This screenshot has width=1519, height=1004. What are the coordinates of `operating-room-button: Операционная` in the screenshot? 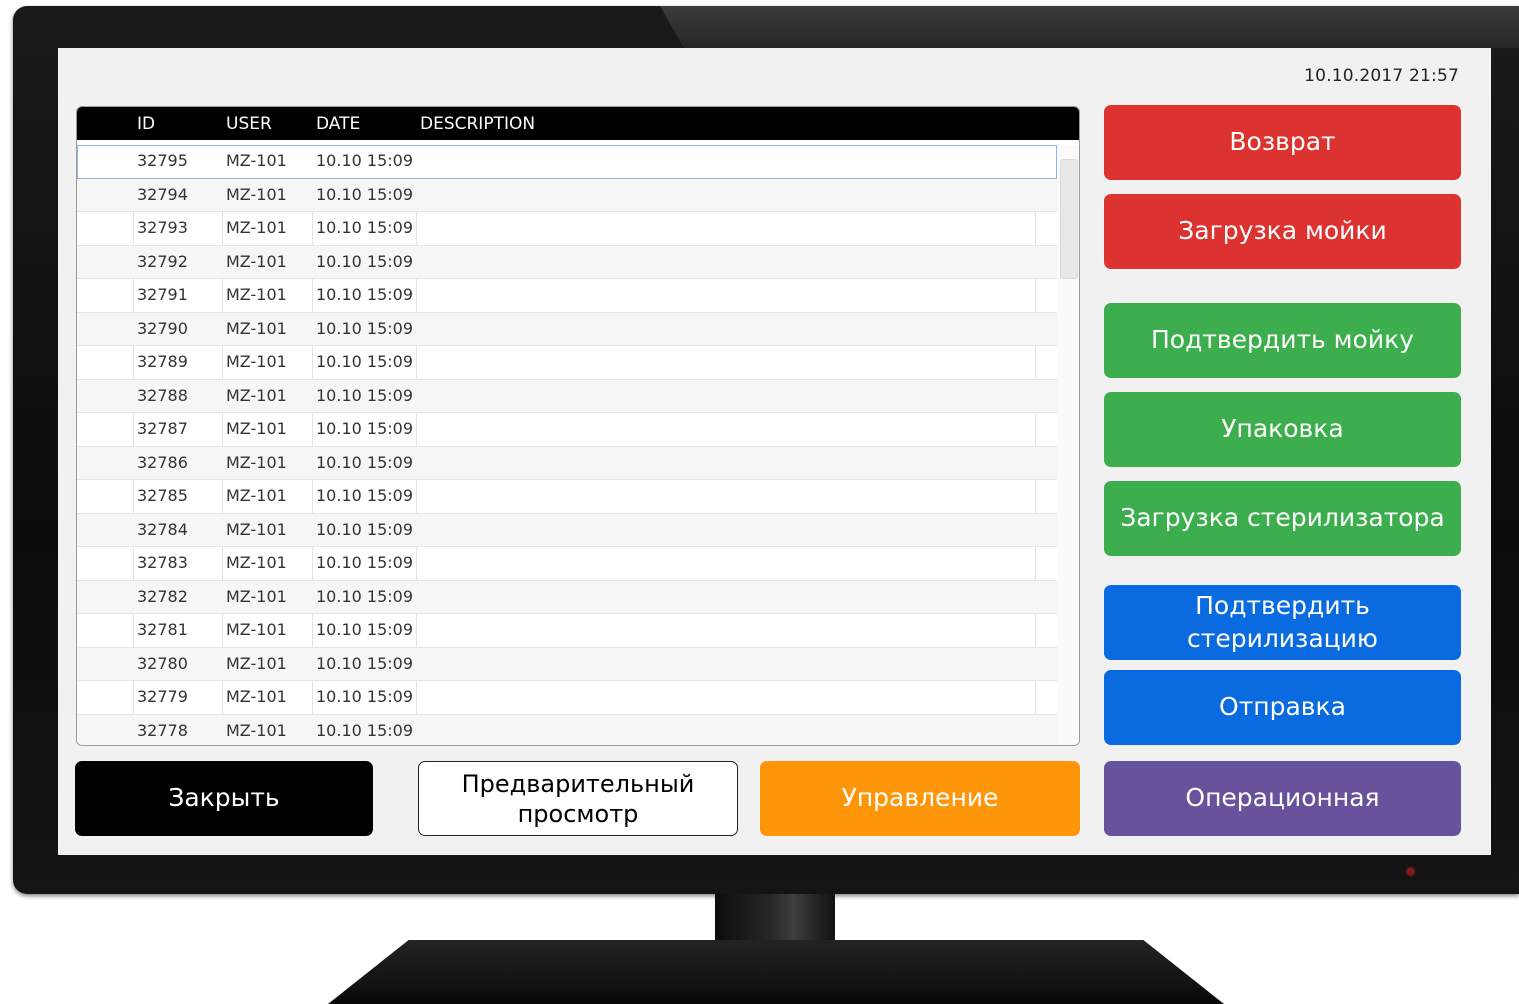 It's located at (1282, 798).